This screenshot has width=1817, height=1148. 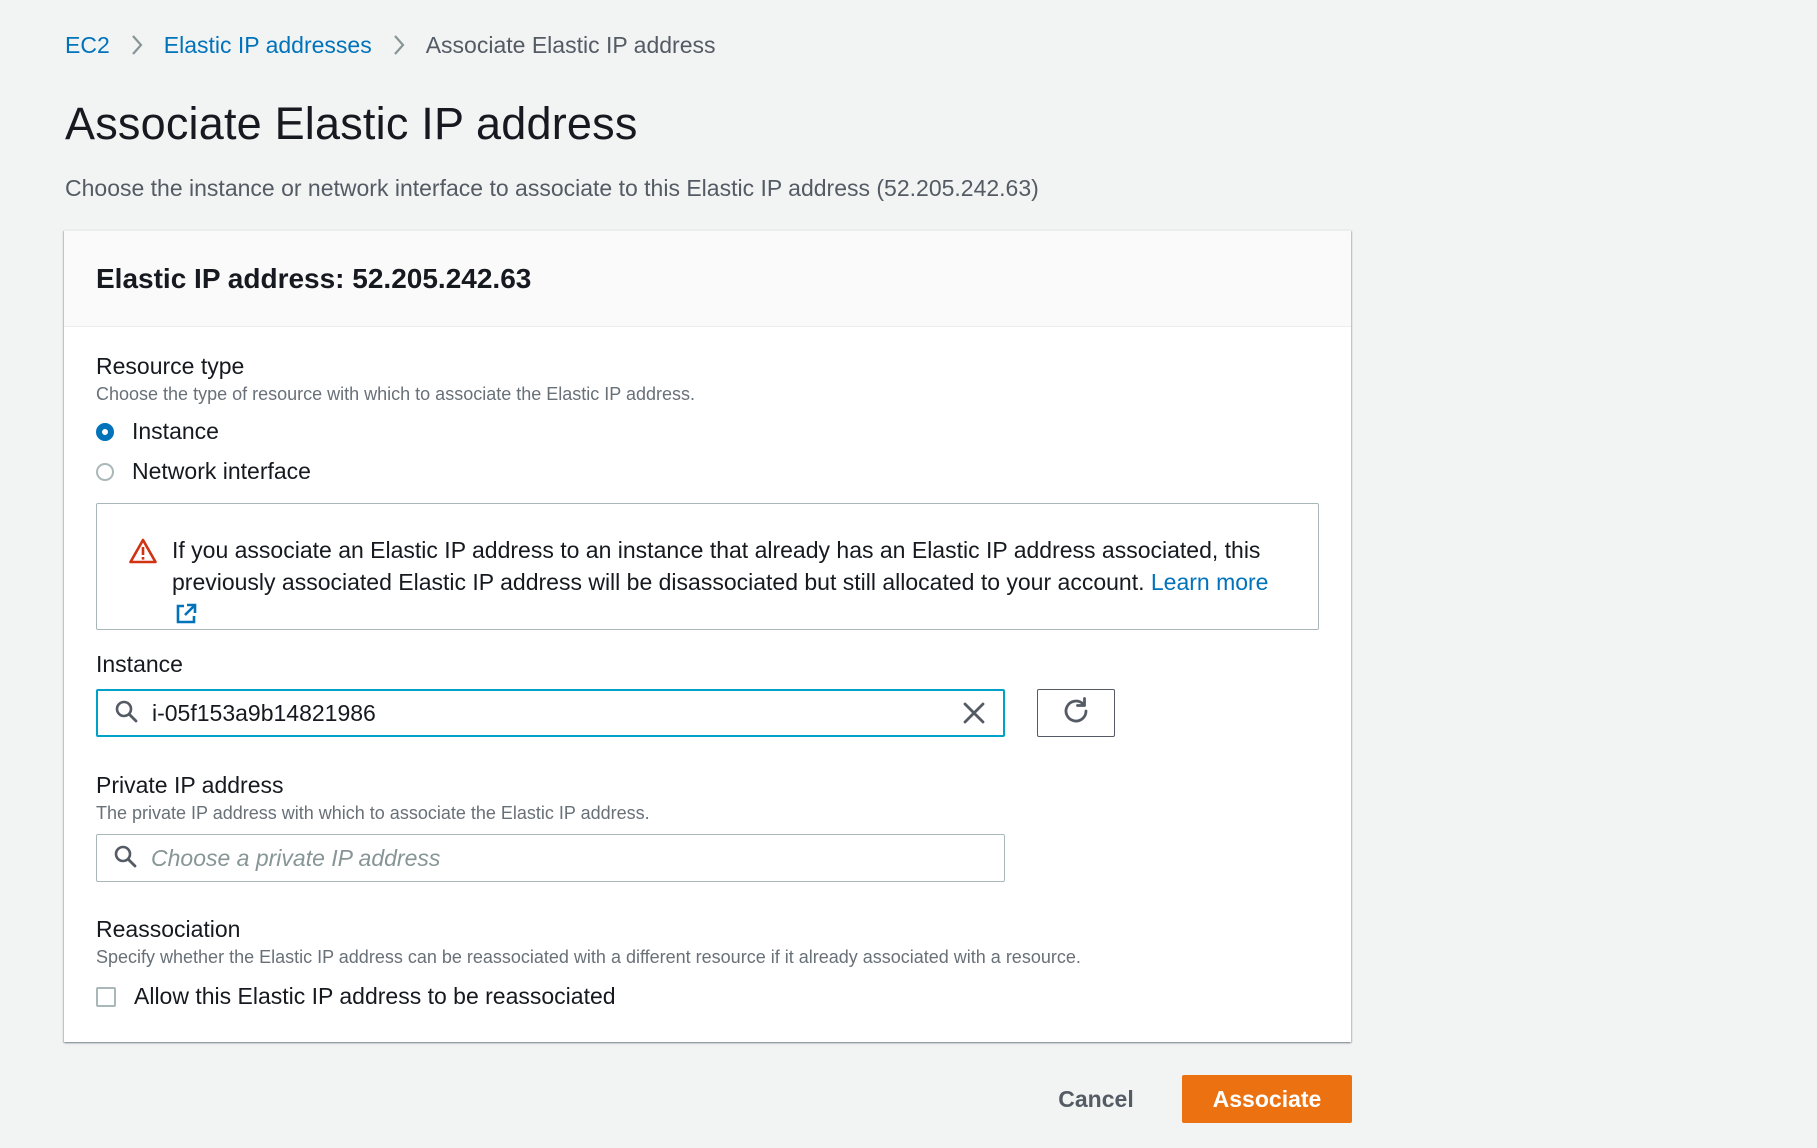 I want to click on instance-input-value: i-05f153a9b14821986, so click(x=555, y=713).